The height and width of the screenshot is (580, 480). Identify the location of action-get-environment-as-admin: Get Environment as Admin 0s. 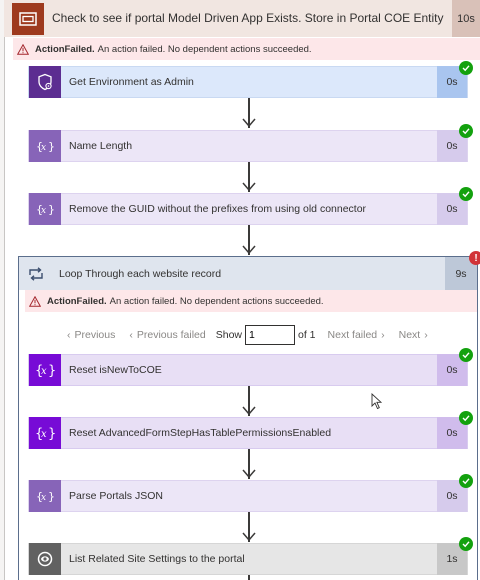
(248, 82).